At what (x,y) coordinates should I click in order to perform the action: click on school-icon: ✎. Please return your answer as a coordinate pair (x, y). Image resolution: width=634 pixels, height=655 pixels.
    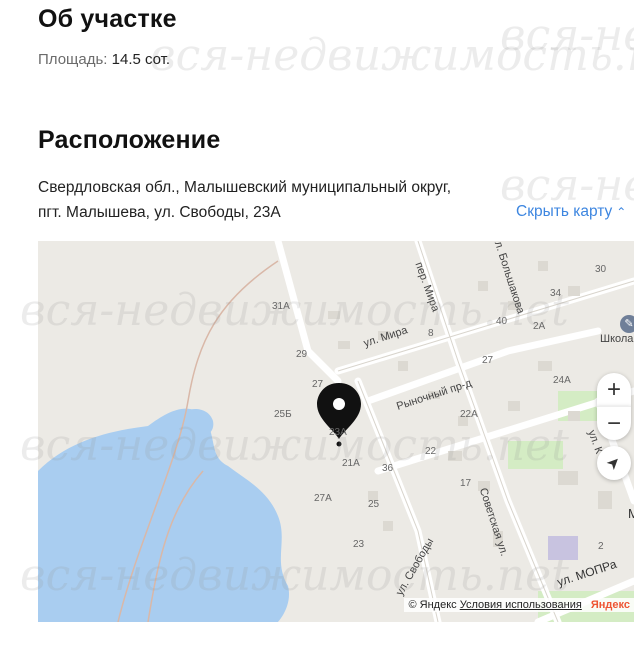
    Looking at the image, I should click on (627, 324).